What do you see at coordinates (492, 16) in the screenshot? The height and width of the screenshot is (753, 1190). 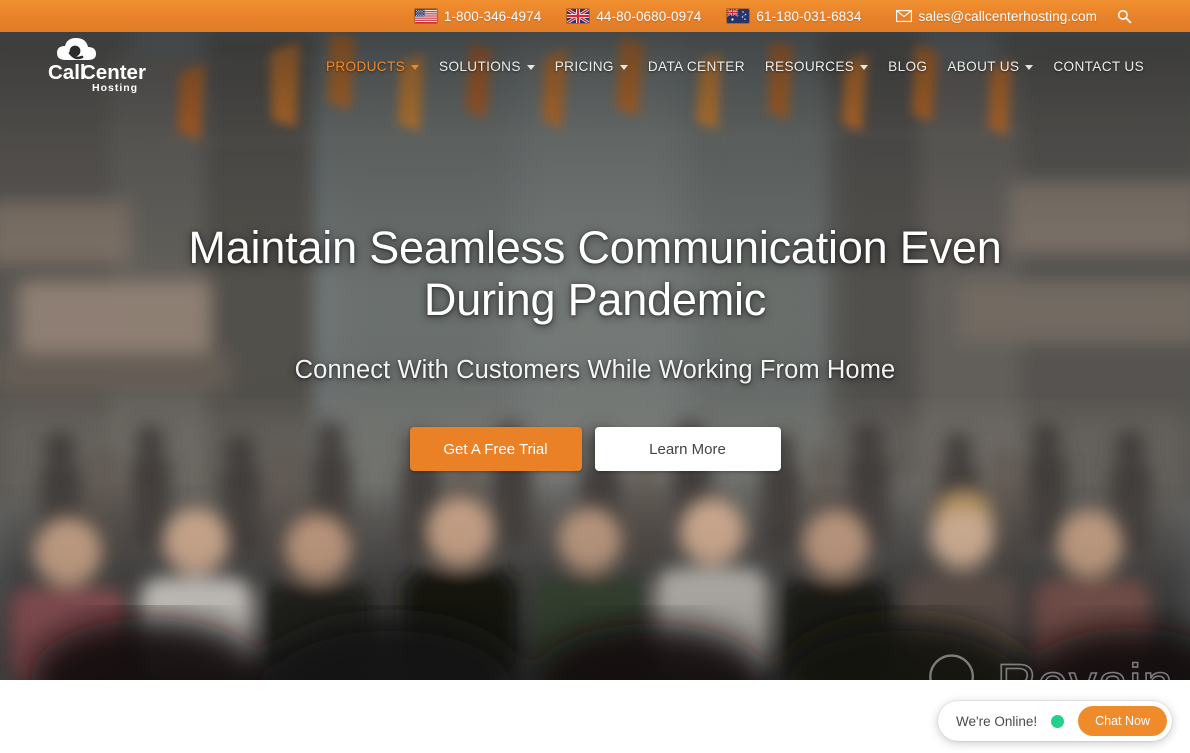 I see `contact-phone-us-label: 1-800-346-4974` at bounding box center [492, 16].